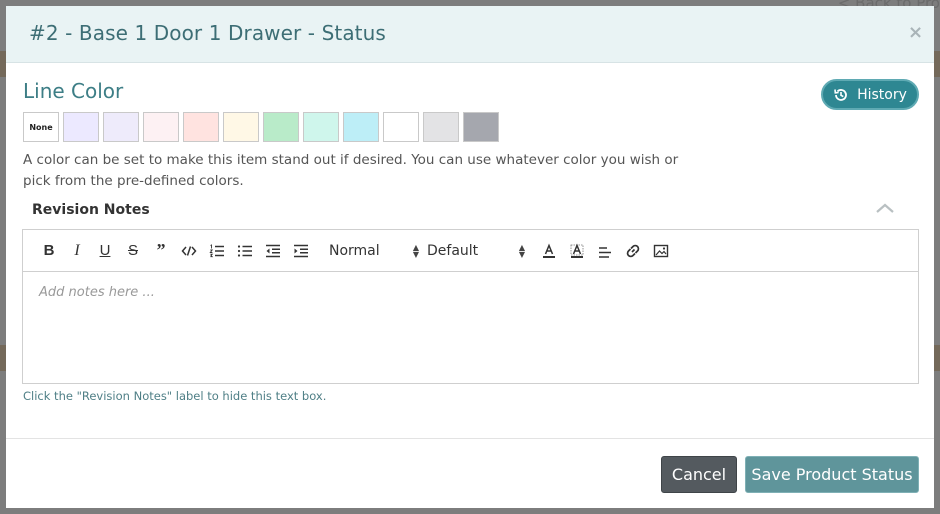 The width and height of the screenshot is (940, 514). What do you see at coordinates (885, 208) in the screenshot?
I see `chevron-up-icon` at bounding box center [885, 208].